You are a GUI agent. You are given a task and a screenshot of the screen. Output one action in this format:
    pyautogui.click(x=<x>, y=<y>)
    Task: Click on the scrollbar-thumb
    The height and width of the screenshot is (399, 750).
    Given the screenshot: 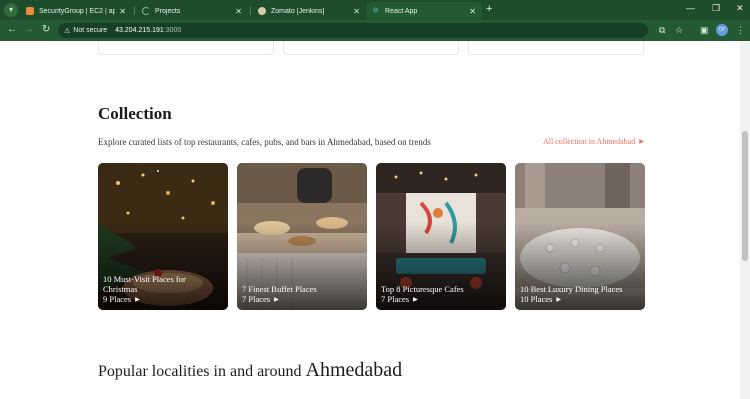 What is the action you would take?
    pyautogui.click(x=745, y=196)
    